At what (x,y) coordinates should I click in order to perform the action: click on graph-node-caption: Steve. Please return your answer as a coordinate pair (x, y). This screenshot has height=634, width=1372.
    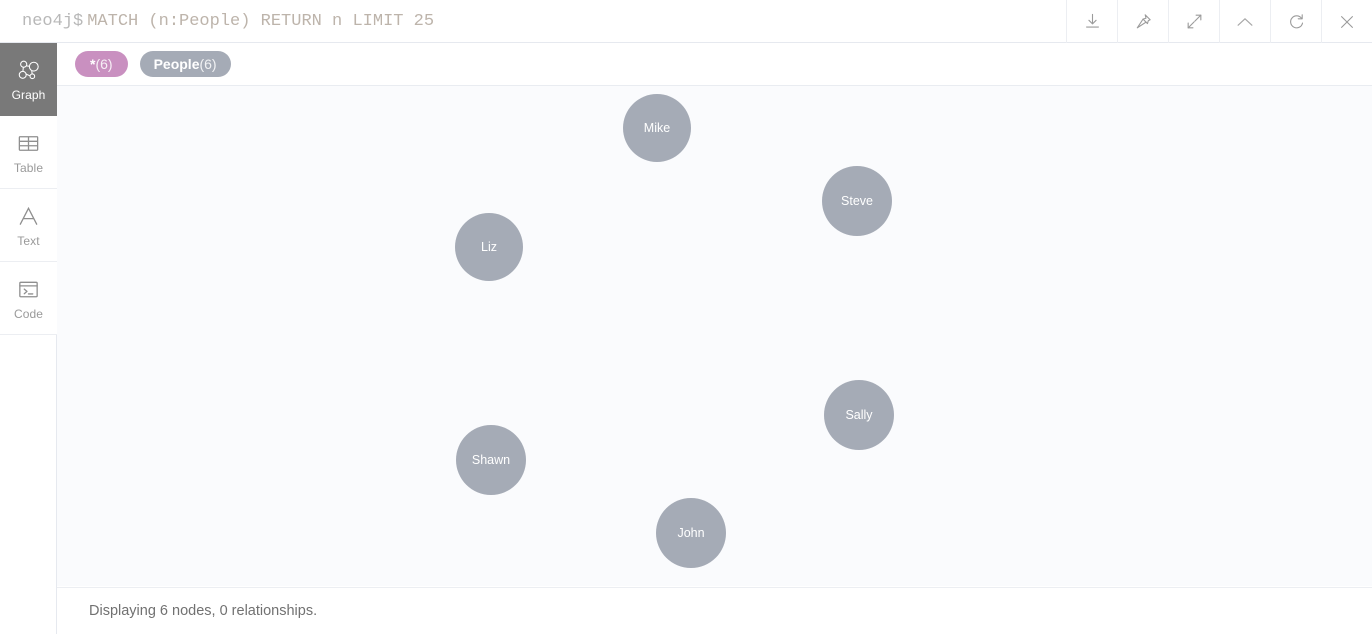
    Looking at the image, I should click on (857, 200).